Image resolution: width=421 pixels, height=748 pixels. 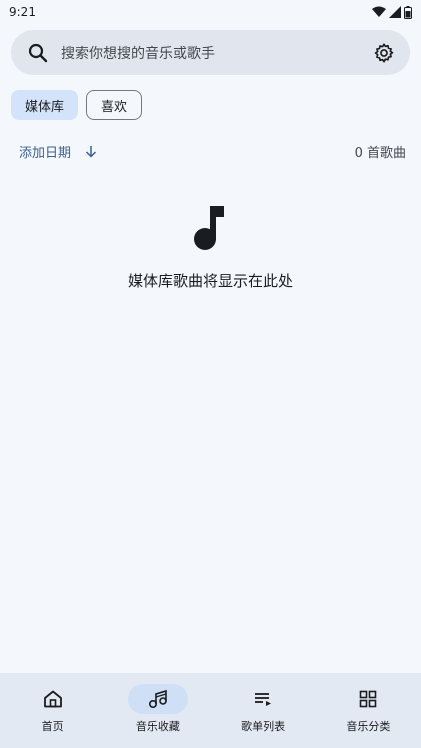 What do you see at coordinates (22, 12) in the screenshot?
I see `status-time: 9:21` at bounding box center [22, 12].